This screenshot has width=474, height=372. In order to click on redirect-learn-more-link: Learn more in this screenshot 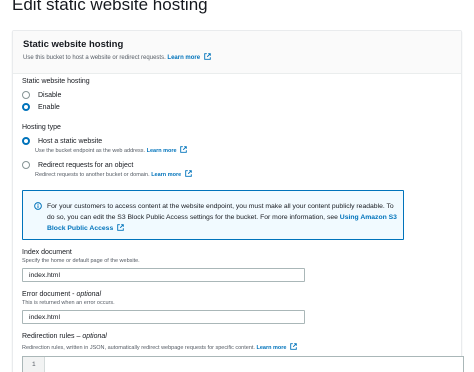, I will do `click(166, 175)`.